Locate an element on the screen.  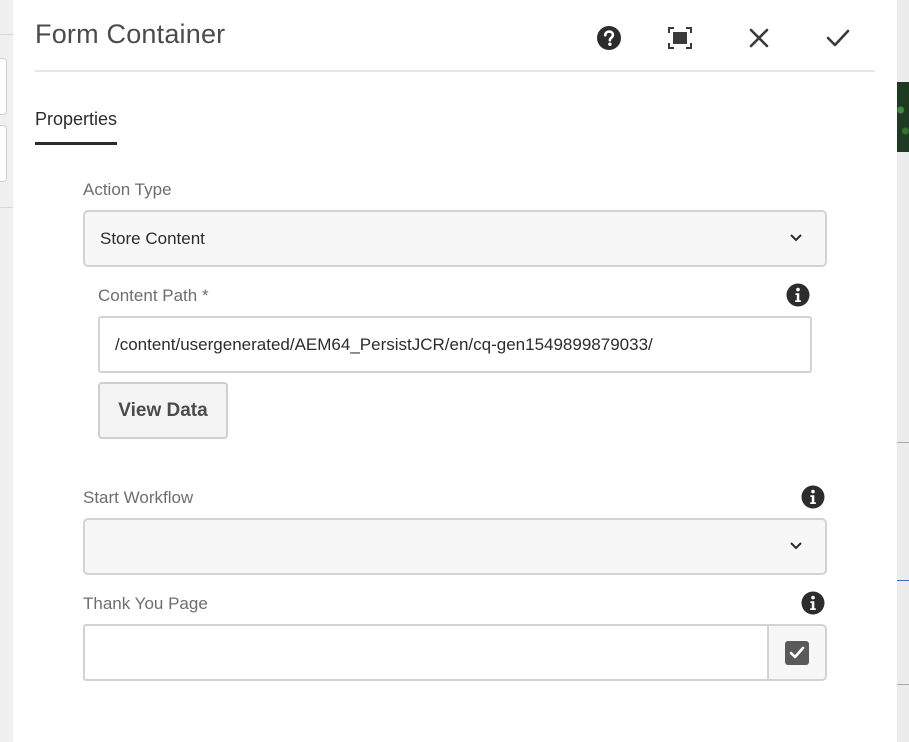
content-path-label: Content Path * is located at coordinates (153, 295).